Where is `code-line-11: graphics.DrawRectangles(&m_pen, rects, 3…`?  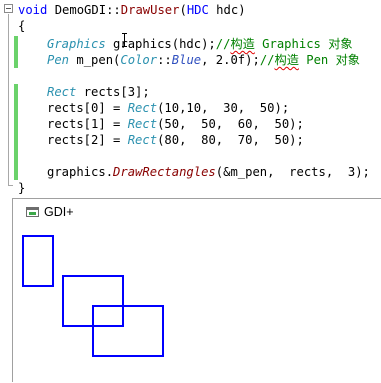 code-line-11: graphics.DrawRectangles(&m_pen, rects, 3… is located at coordinates (208, 172).